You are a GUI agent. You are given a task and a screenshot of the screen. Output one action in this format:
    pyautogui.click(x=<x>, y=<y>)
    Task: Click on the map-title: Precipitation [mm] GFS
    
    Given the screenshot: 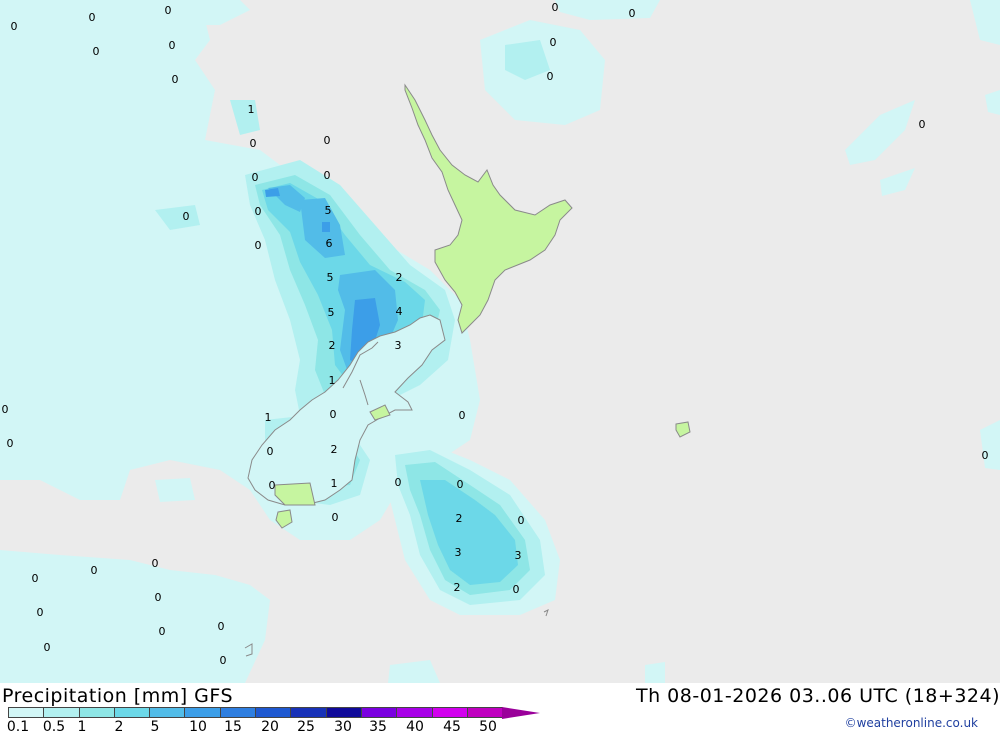 What is the action you would take?
    pyautogui.click(x=118, y=696)
    